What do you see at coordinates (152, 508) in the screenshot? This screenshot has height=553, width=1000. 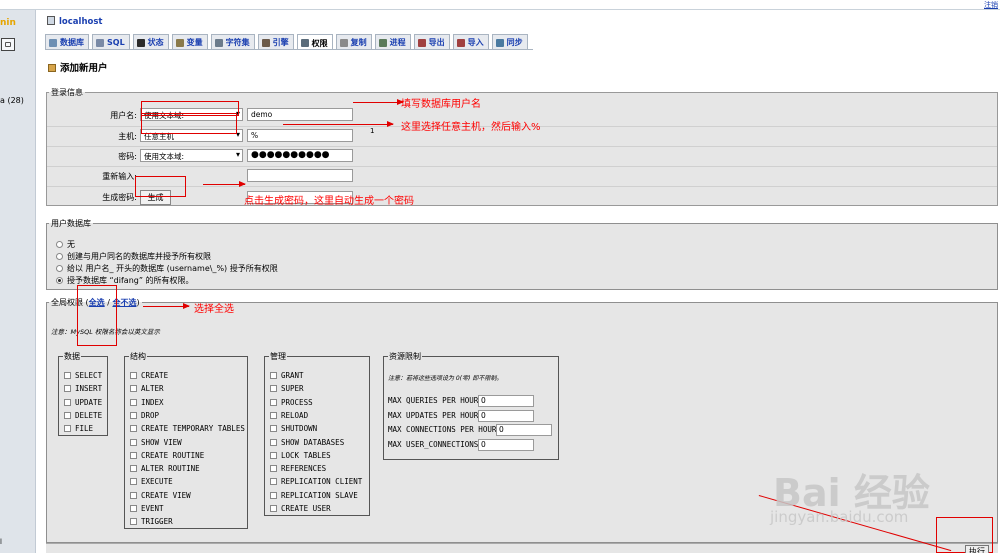 I see `privilege-label: EVENT` at bounding box center [152, 508].